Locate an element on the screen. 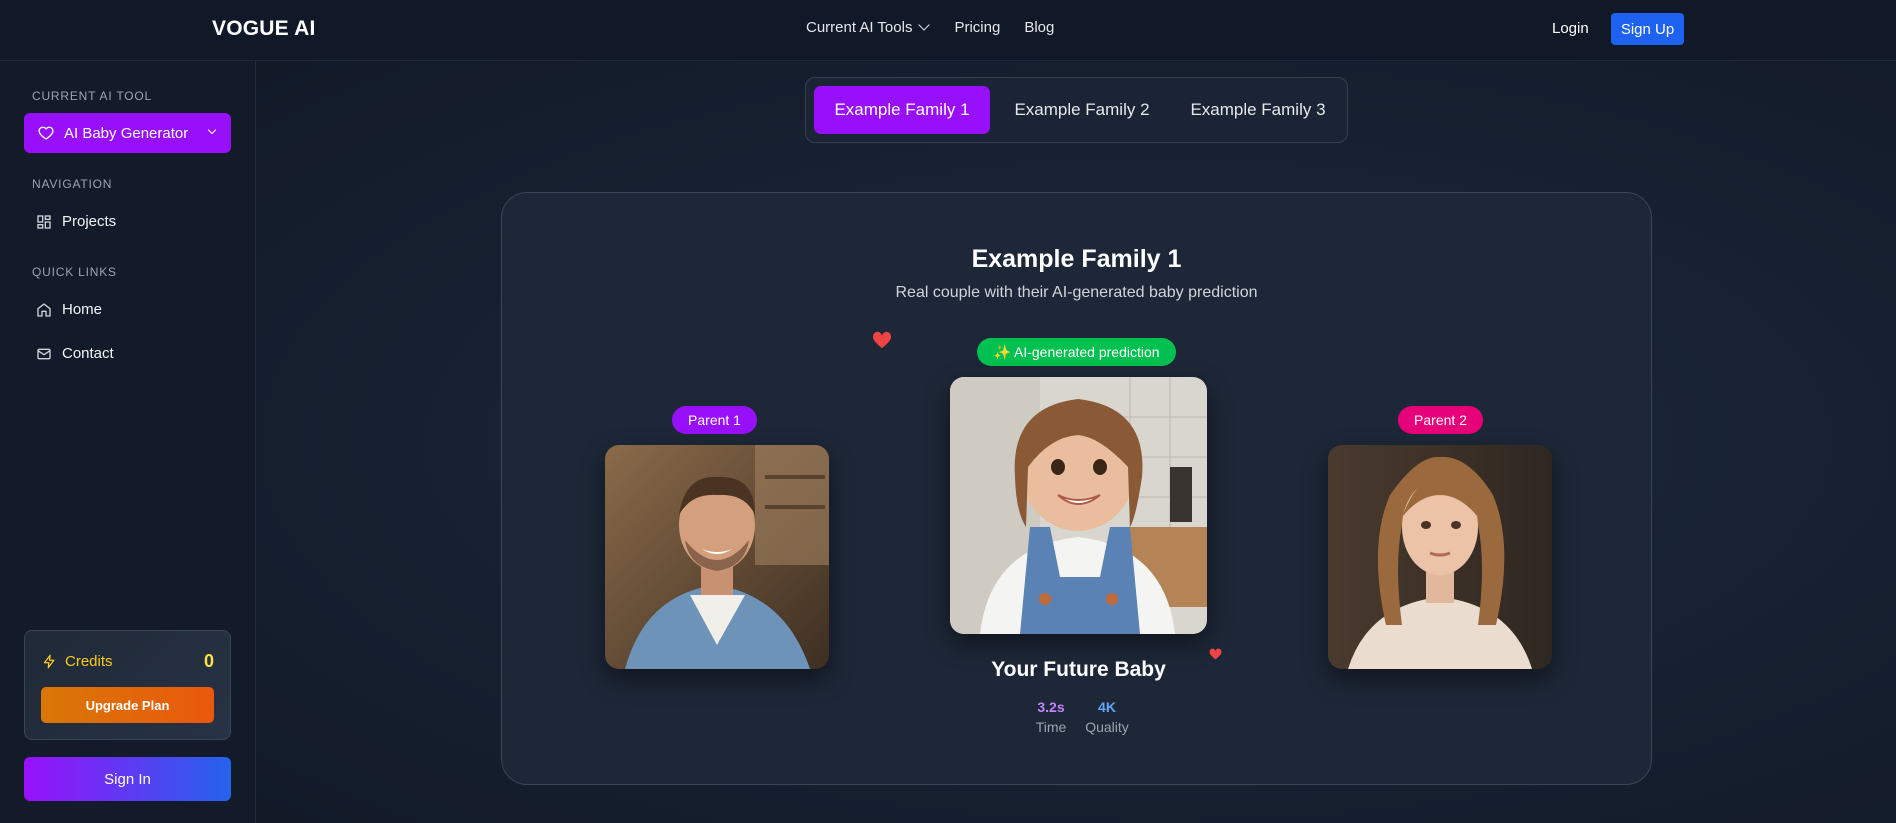  baby-prediction-photo is located at coordinates (1078, 505).